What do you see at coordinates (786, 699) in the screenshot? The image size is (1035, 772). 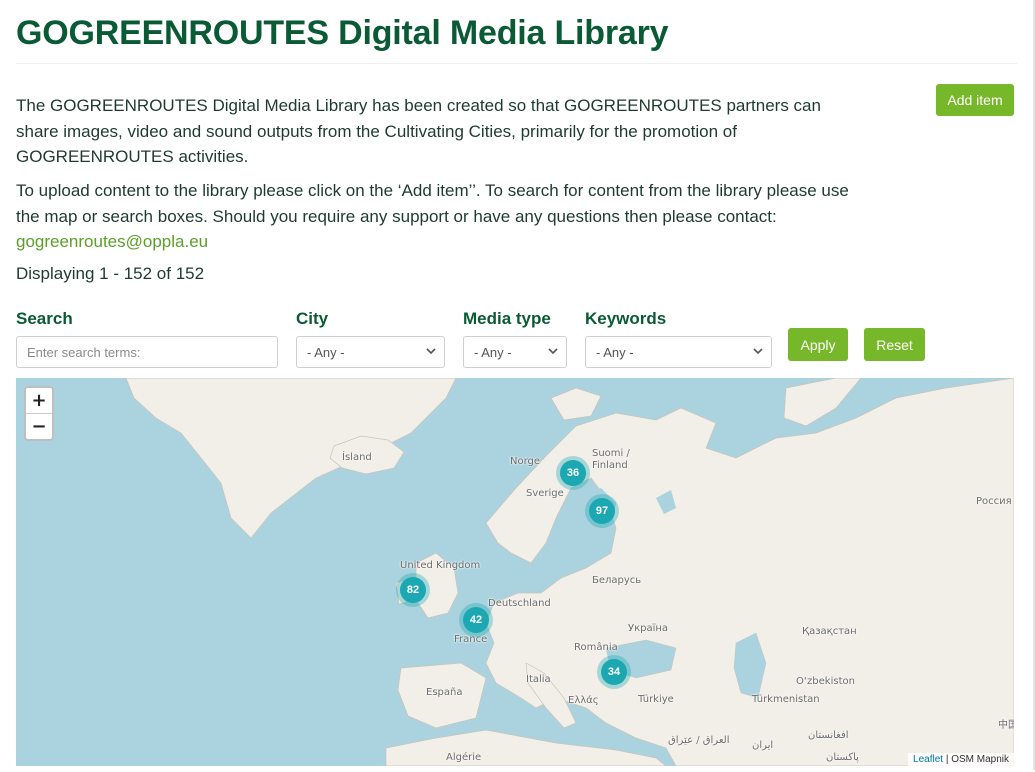 I see `map-label-turkmenistan: Türkmenistan` at bounding box center [786, 699].